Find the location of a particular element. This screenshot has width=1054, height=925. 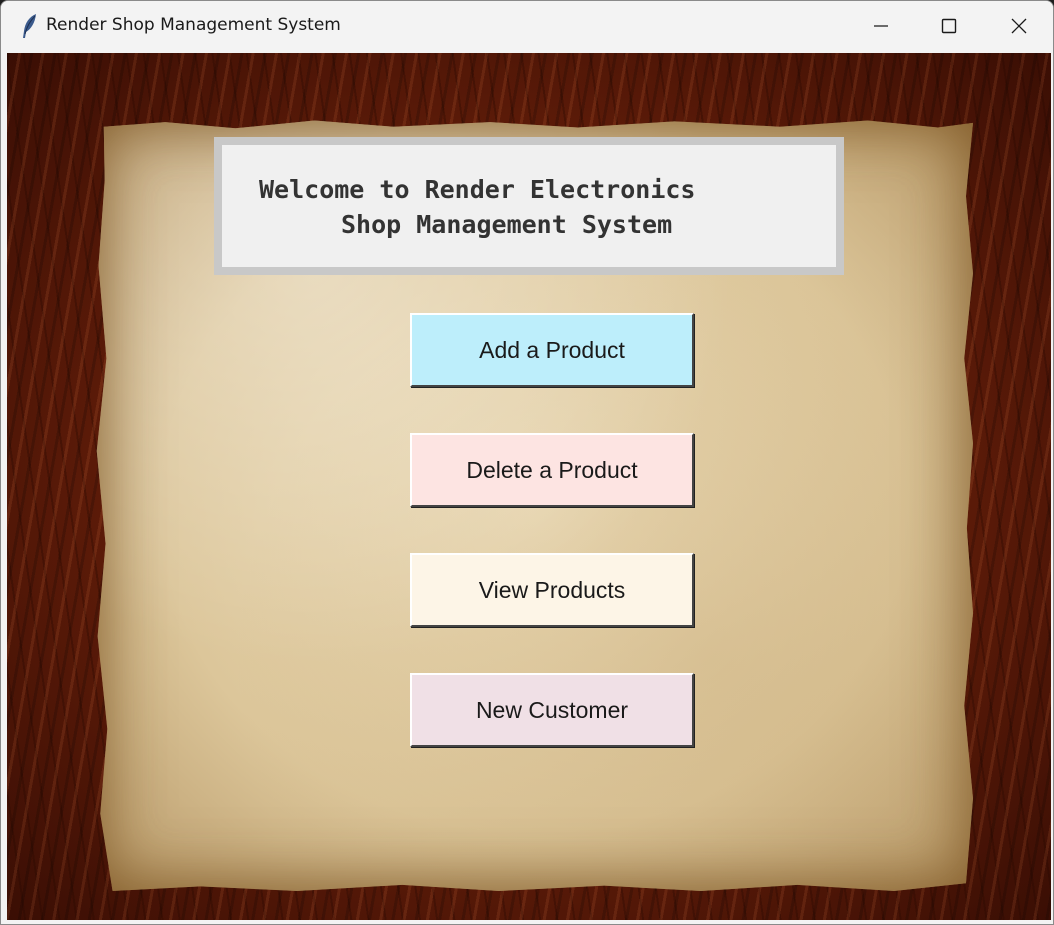

window-title: Render Shop Management System is located at coordinates (193, 25).